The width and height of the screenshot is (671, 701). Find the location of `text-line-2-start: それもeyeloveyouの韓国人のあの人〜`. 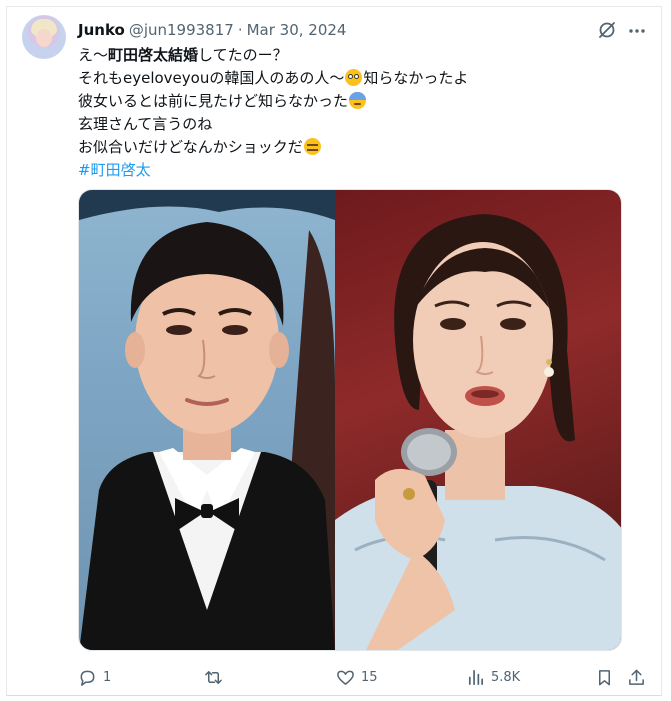

text-line-2-start: それもeyeloveyouの韓国人のあの人〜 is located at coordinates (211, 78).